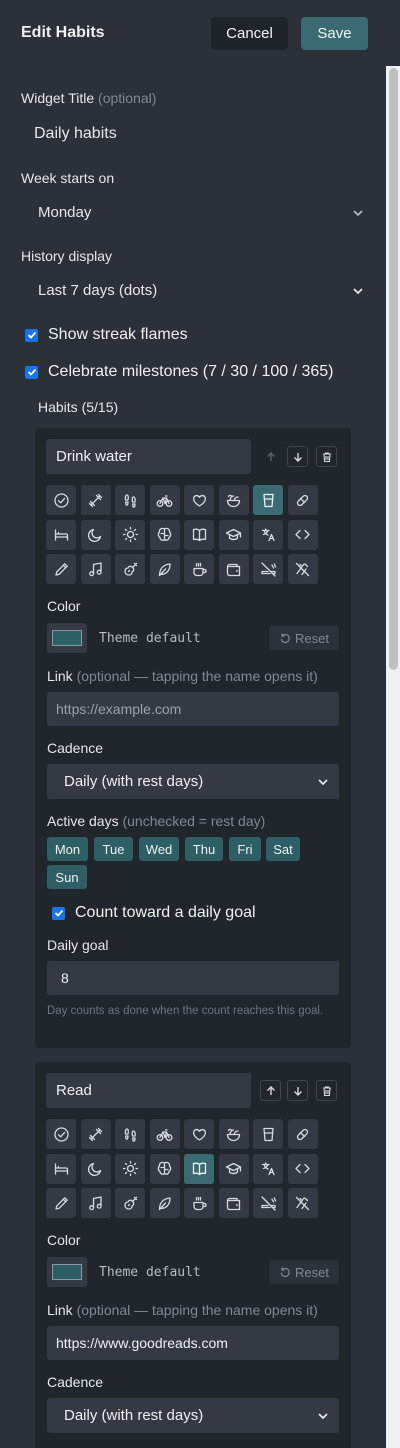  Describe the element at coordinates (67, 849) in the screenshot. I see `day-chip-mon: Mon` at that location.